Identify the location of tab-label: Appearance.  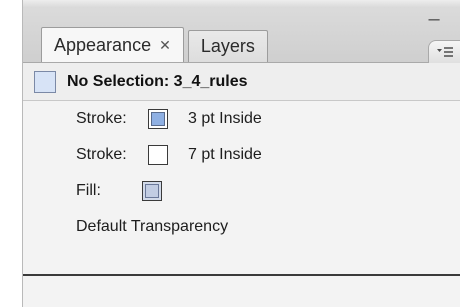
(103, 44).